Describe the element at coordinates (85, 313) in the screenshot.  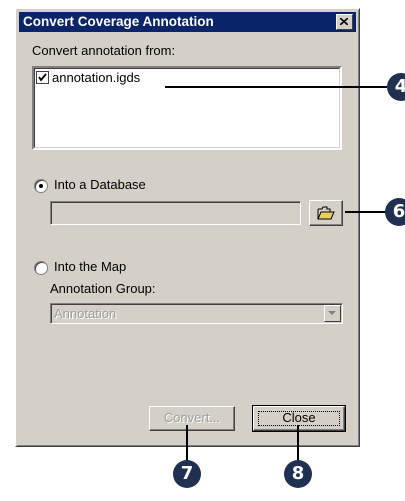
I see `annotation-group-value: Annotation` at that location.